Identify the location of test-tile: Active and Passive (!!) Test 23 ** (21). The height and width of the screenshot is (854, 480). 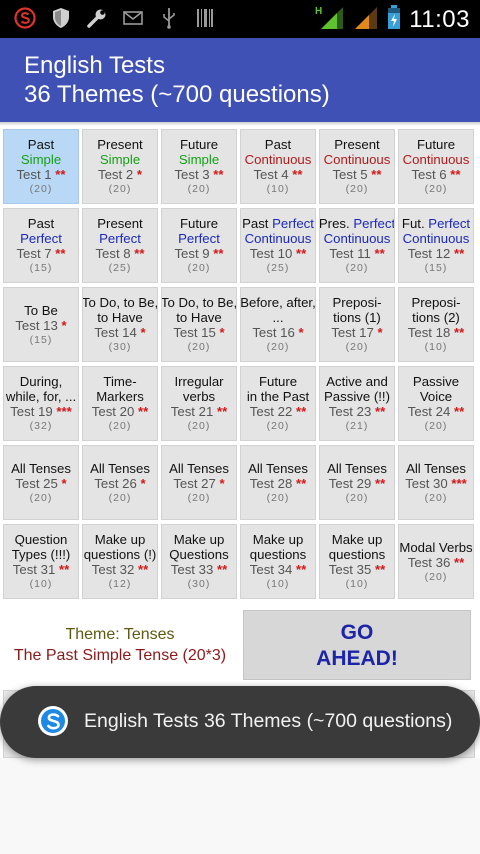
(357, 403).